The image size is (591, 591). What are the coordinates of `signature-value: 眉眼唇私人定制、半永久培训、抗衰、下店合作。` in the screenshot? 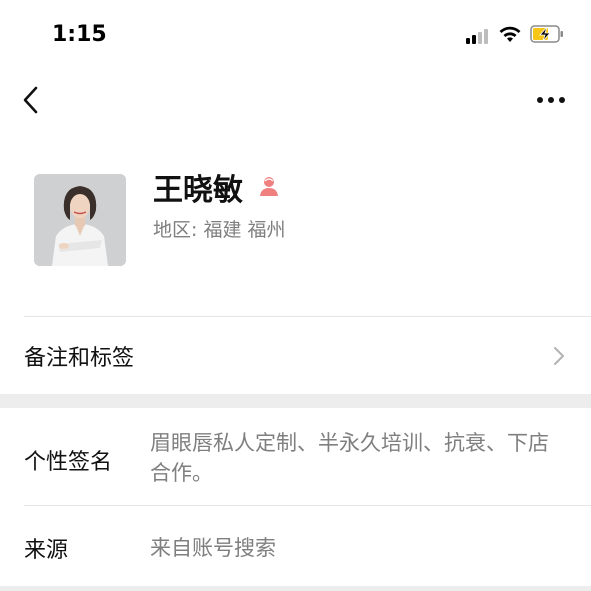 It's located at (349, 458).